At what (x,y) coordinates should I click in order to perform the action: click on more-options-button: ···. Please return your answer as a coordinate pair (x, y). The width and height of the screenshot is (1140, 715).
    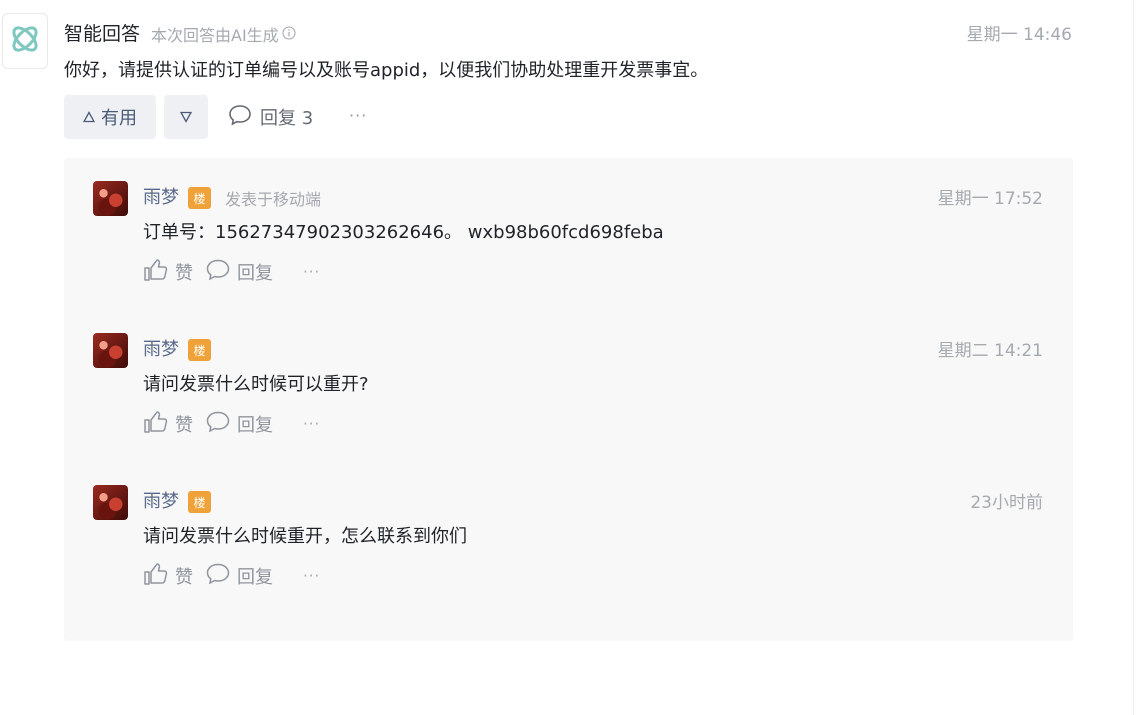
    Looking at the image, I should click on (358, 115).